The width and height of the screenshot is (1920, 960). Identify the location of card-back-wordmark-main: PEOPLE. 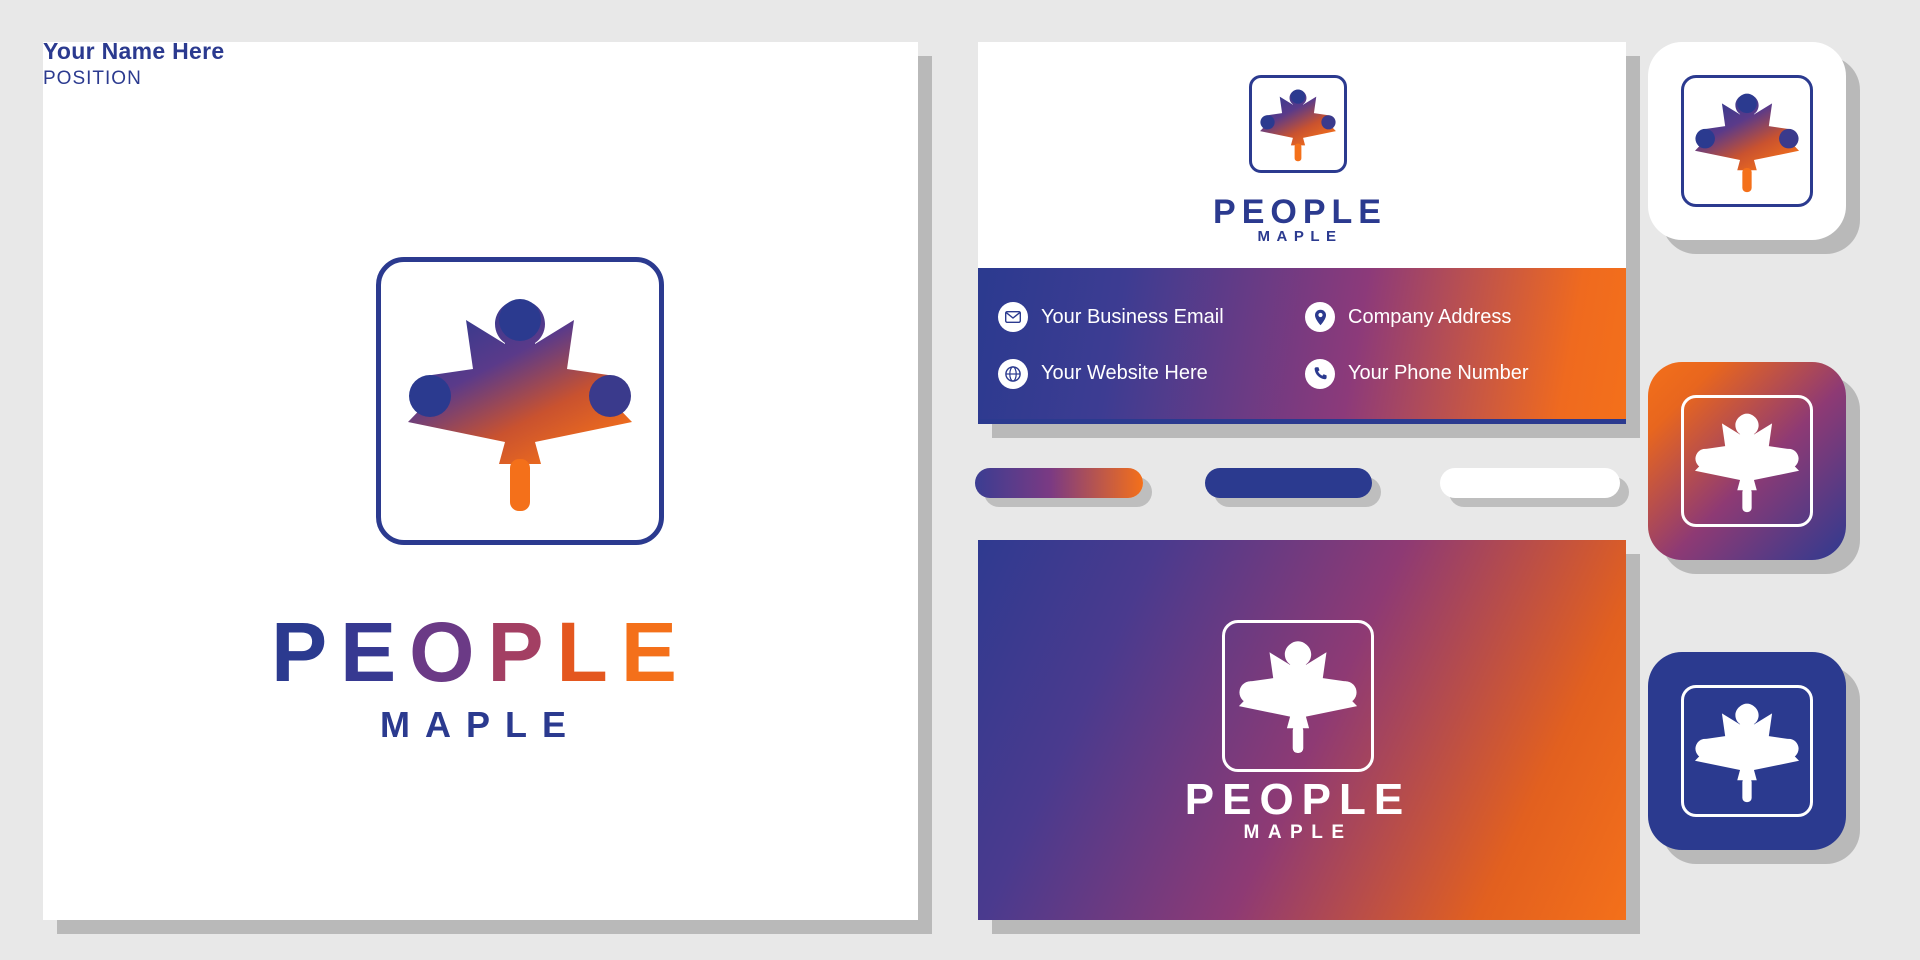
(1298, 799).